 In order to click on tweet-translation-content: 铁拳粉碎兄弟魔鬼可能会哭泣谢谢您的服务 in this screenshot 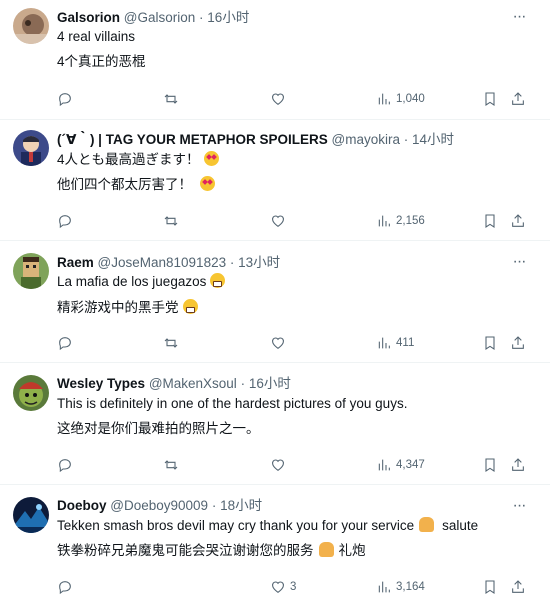, I will do `click(185, 550)`.